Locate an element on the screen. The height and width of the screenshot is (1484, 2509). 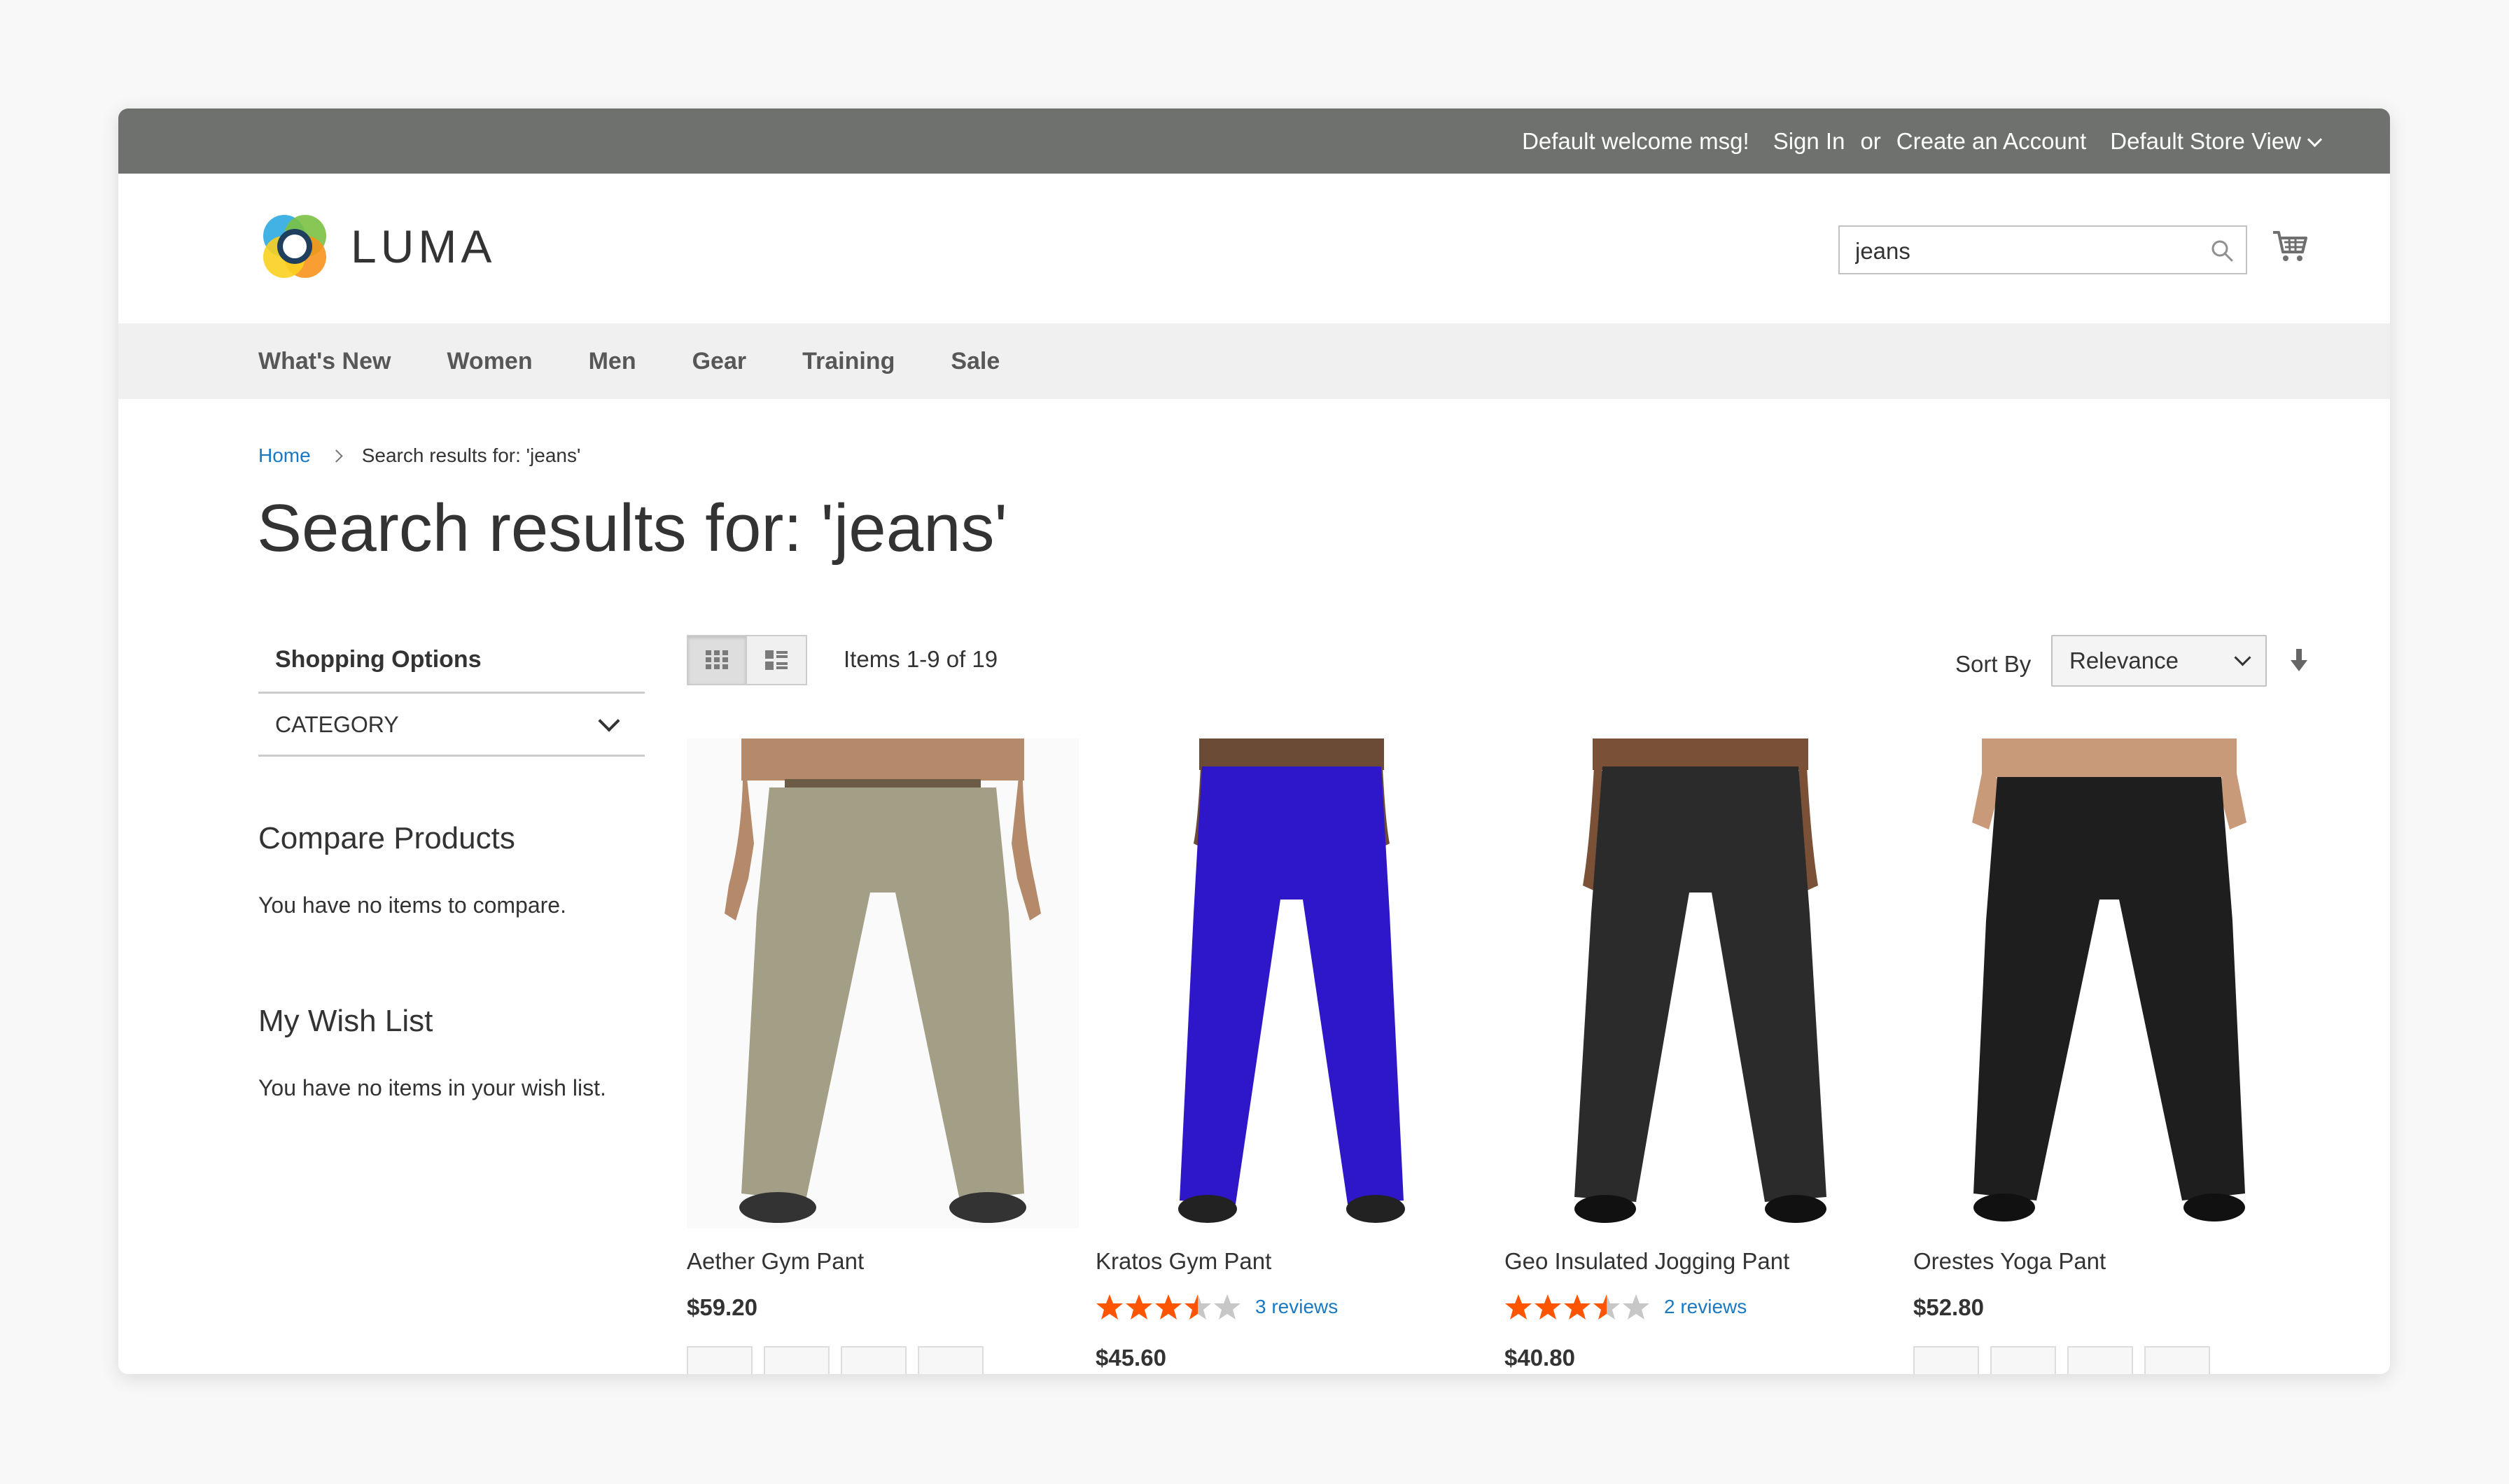
sort-by-value: Relevance is located at coordinates (2124, 660).